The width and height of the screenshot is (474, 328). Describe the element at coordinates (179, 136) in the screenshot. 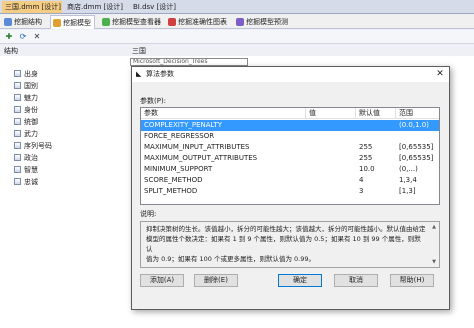

I see `param-name: FORCE_REGRESSOR` at that location.